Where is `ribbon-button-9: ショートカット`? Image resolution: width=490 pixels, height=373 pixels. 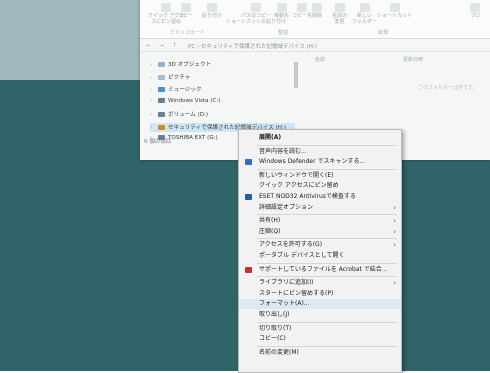 ribbon-button-9: ショートカット is located at coordinates (394, 11).